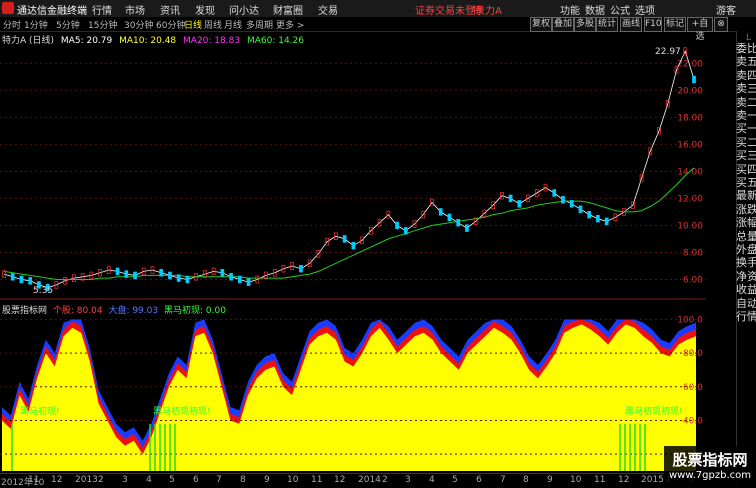 This screenshot has width=756, height=488. Describe the element at coordinates (68, 24) in the screenshot. I see `period-5min: 5分钟` at that location.